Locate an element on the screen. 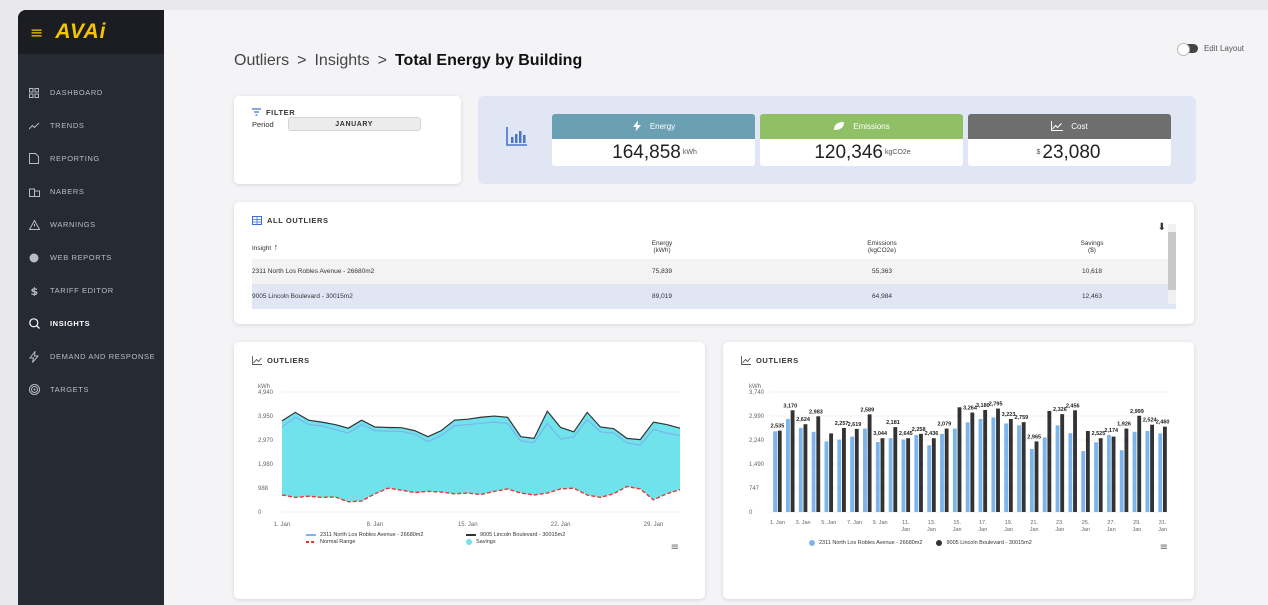 Image resolution: width=1268 pixels, height=605 pixels. hamburger-menu-icon: ≡ is located at coordinates (36, 32).